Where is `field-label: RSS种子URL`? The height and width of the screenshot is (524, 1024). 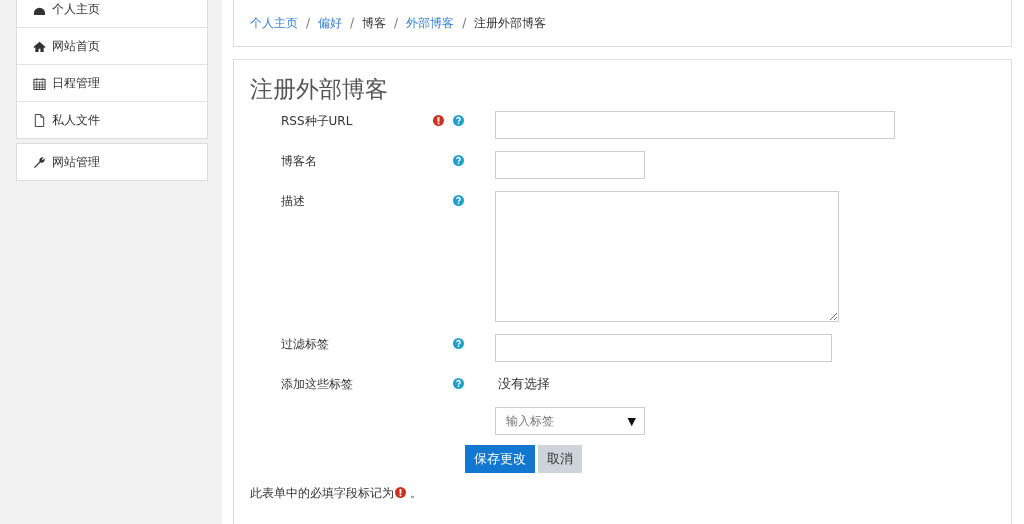
field-label: RSS种子URL is located at coordinates (317, 121).